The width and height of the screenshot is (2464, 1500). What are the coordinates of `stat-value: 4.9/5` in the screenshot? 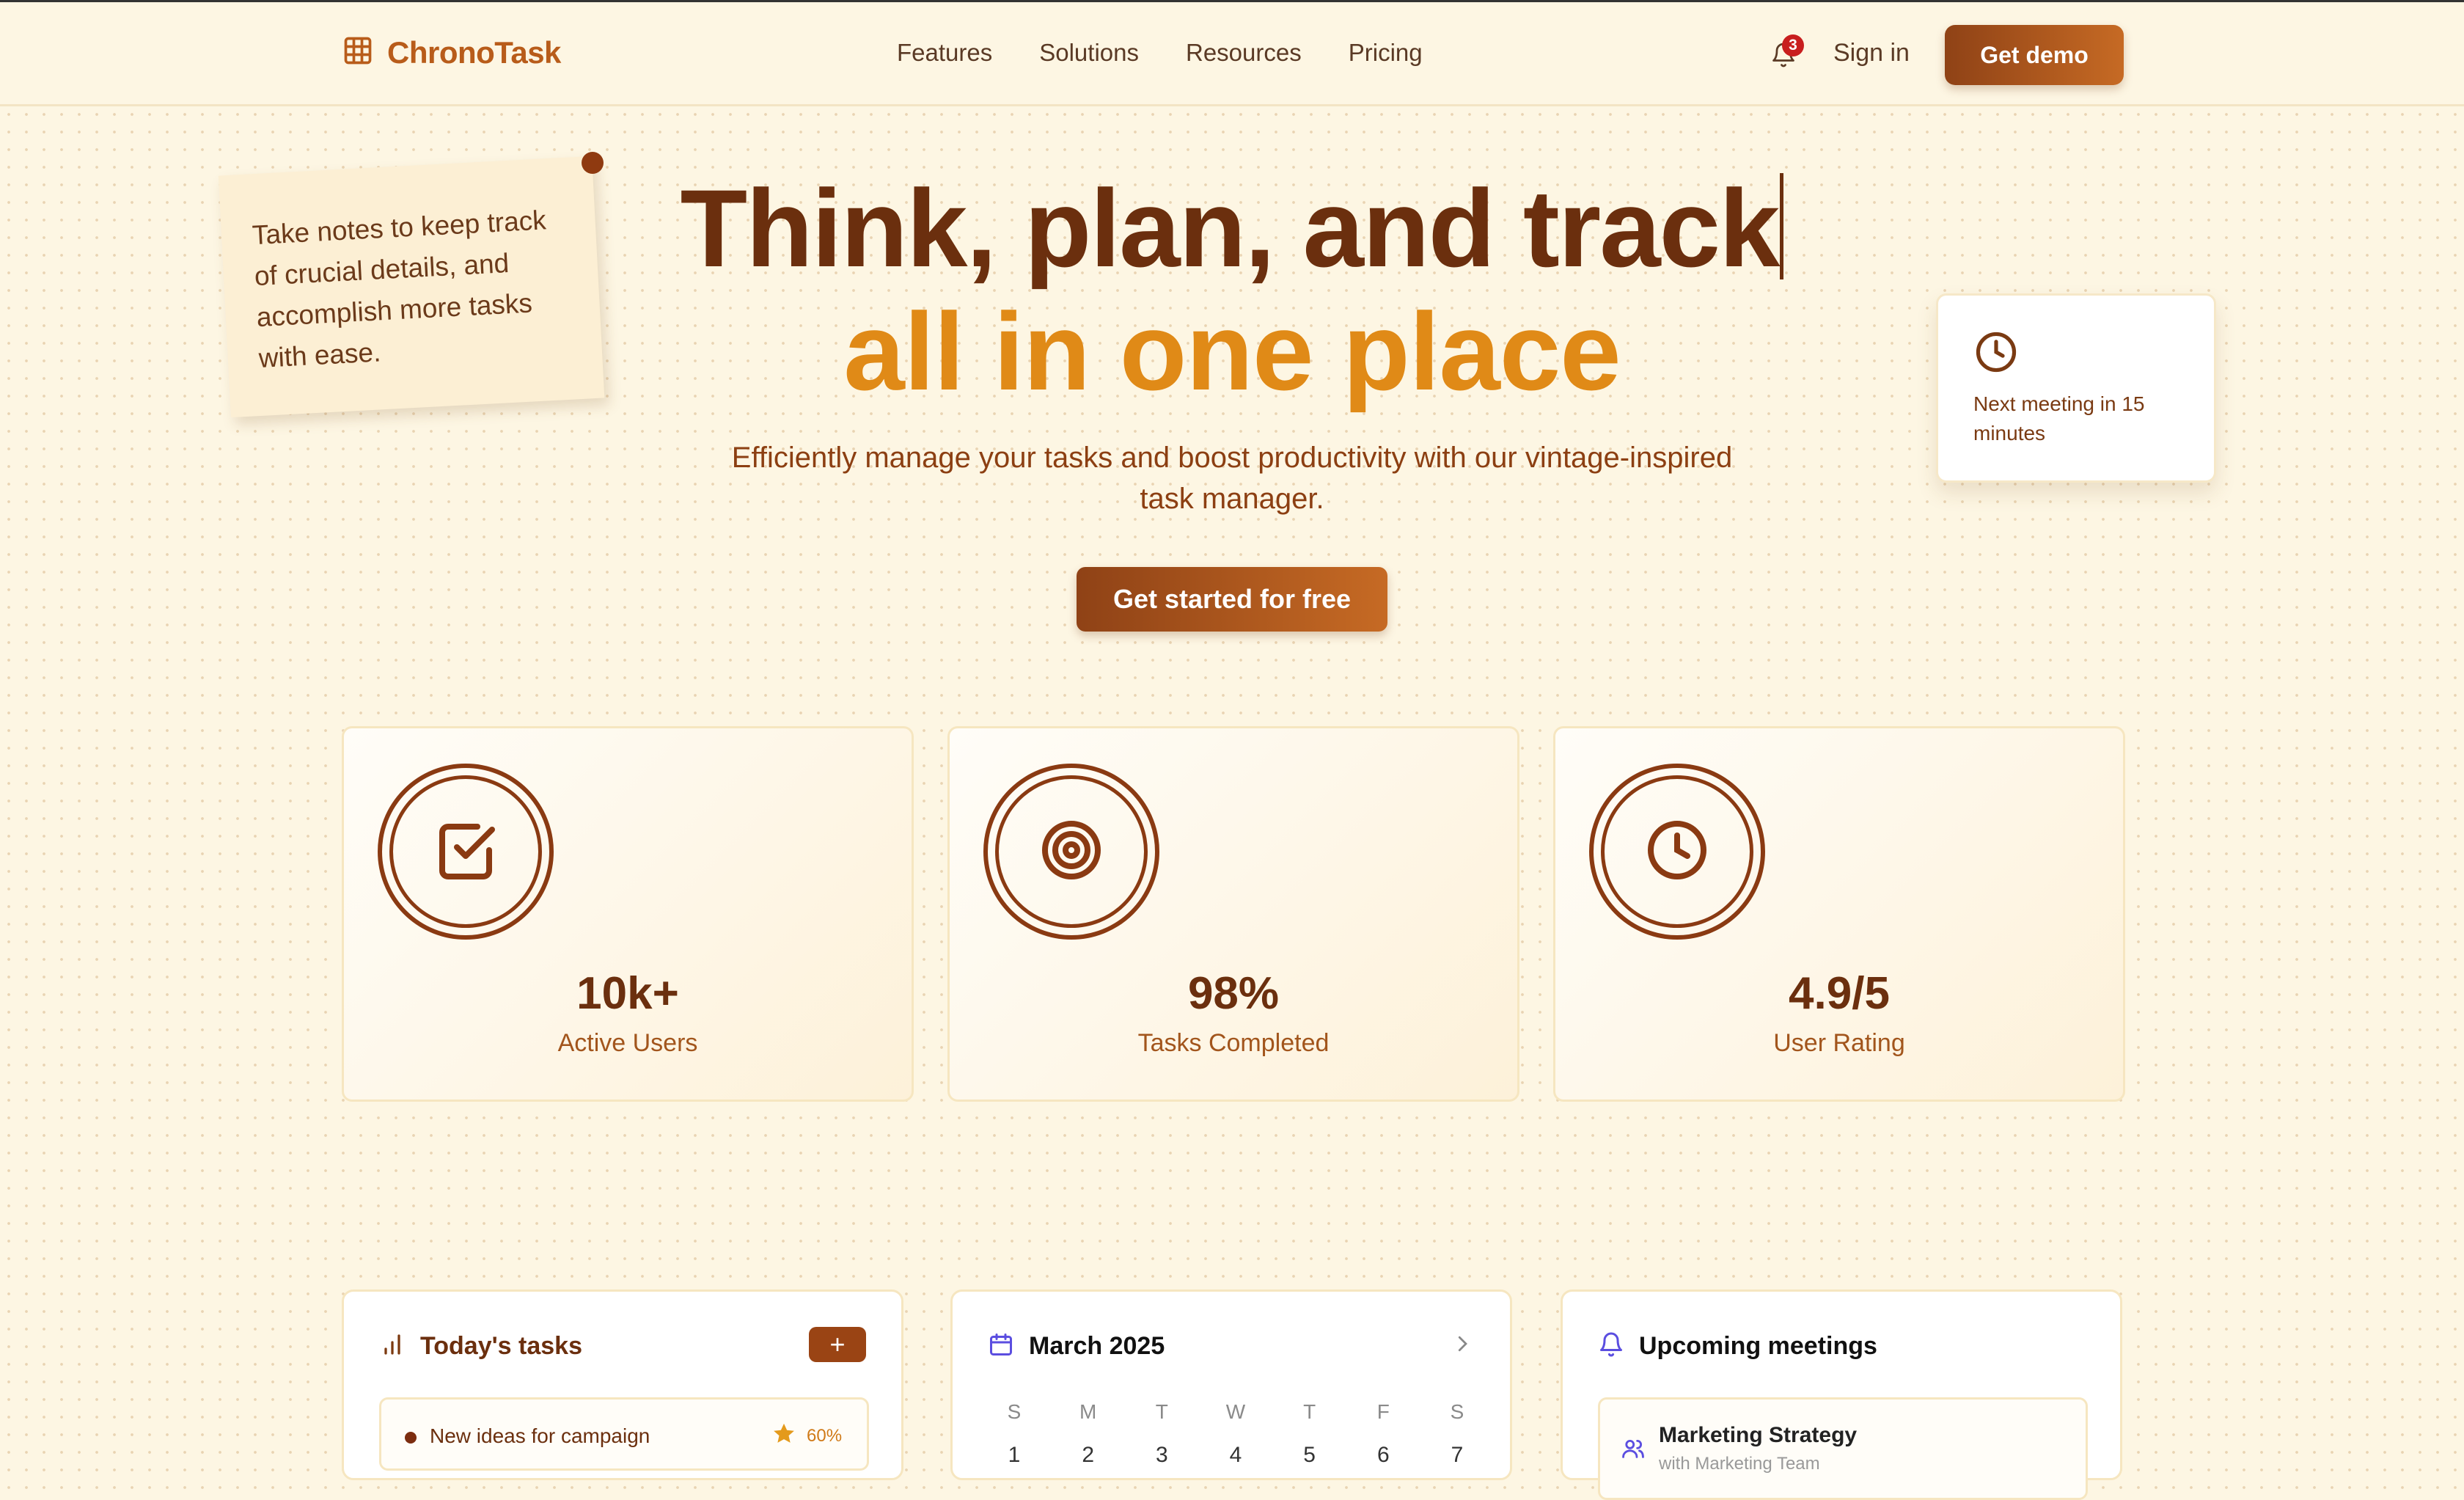 It's located at (1839, 993).